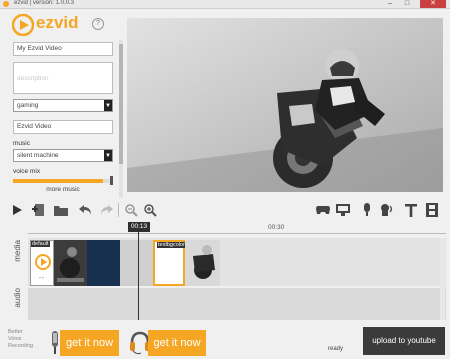 The width and height of the screenshot is (450, 359). I want to click on toolbar-divider, so click(118, 210).